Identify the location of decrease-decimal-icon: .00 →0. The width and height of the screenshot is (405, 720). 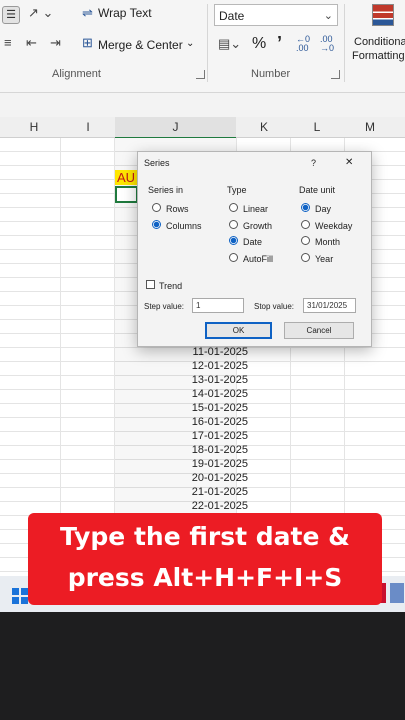
(327, 44).